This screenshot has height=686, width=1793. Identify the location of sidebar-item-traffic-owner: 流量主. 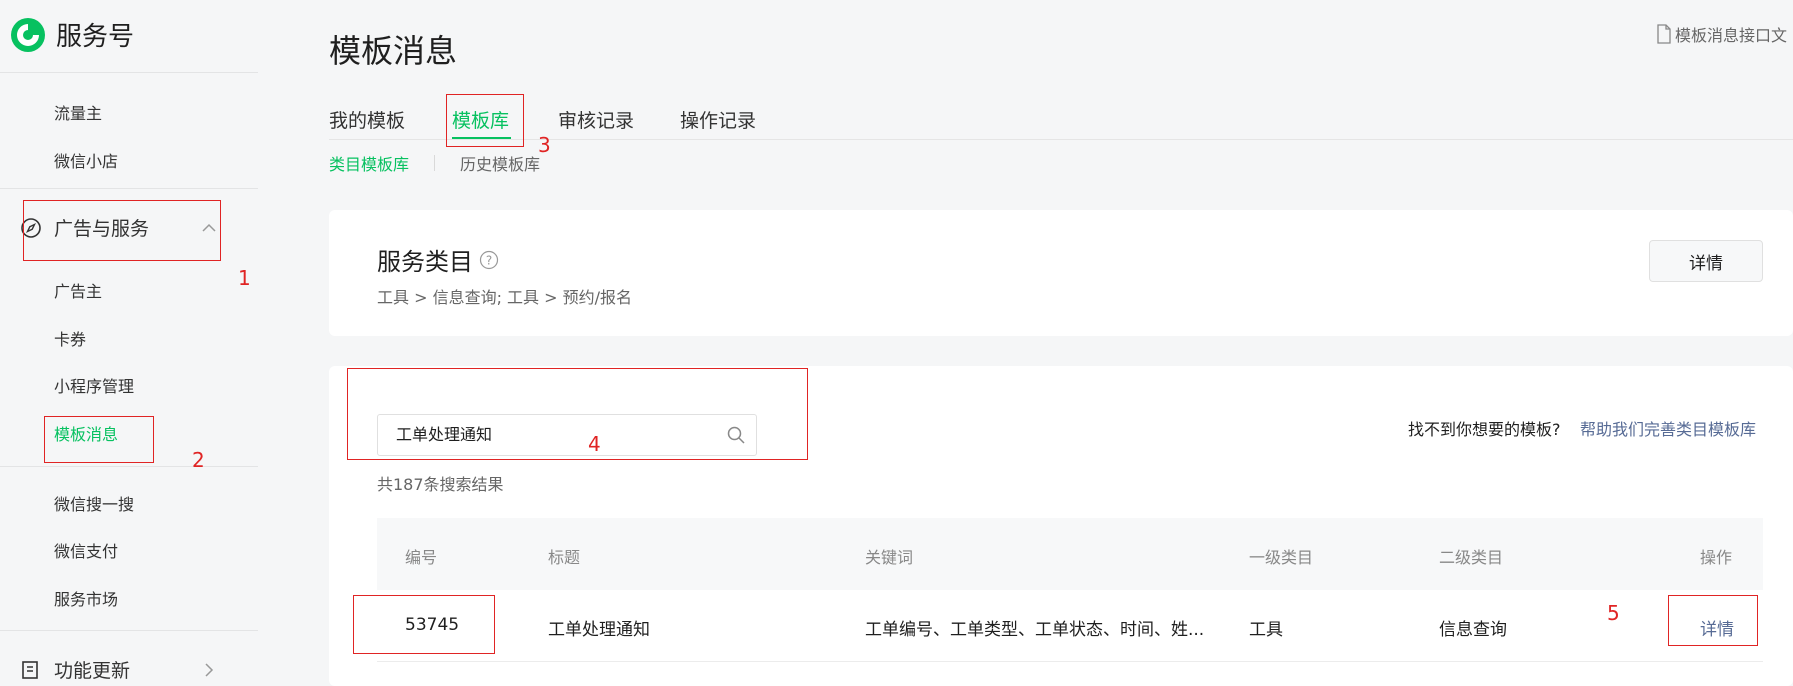
(78, 112).